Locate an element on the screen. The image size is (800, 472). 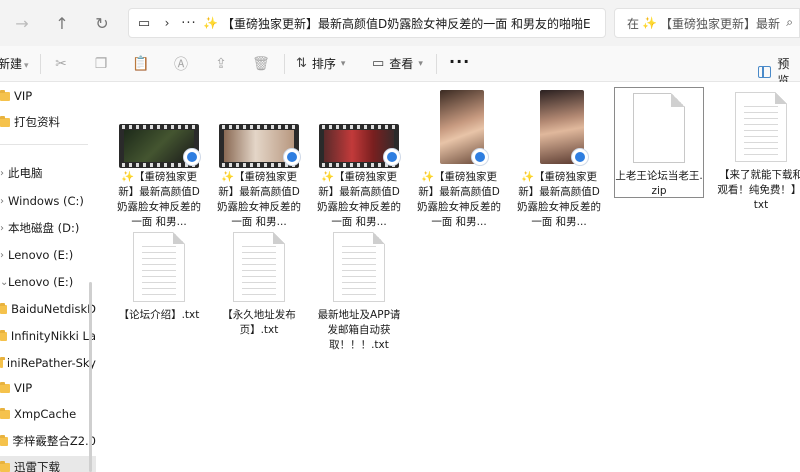
more-path-icon: ··· is located at coordinates (189, 23).